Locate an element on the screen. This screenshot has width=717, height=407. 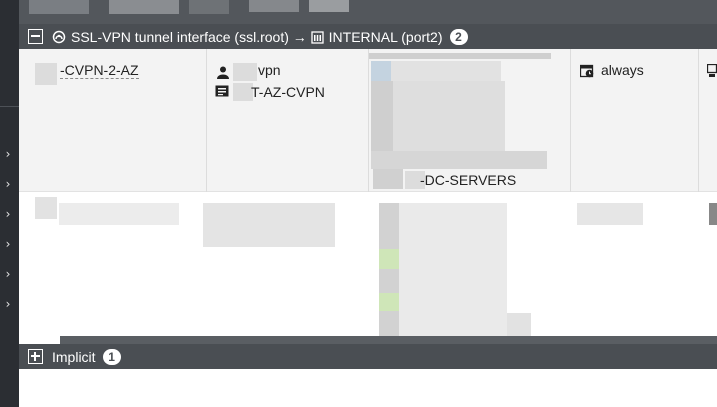
user-group-icon is located at coordinates (222, 91).